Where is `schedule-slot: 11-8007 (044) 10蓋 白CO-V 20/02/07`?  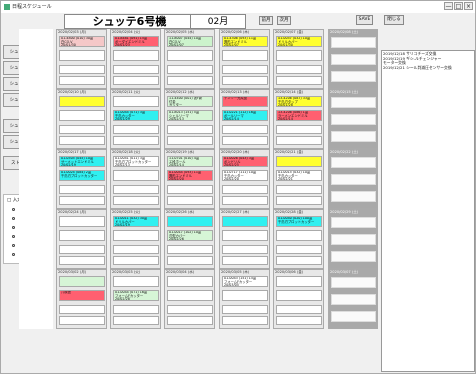
schedule-slot: 11-8007 (044) 10蓋 白CO-V 20/02/07 is located at coordinates (190, 41).